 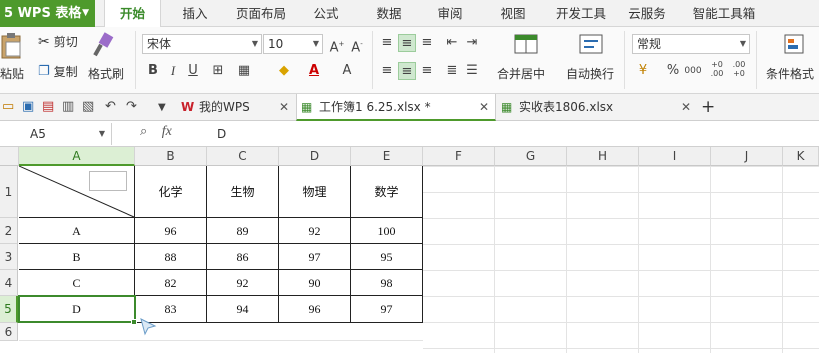 What do you see at coordinates (9, 332) in the screenshot?
I see `row-header-6: 6` at bounding box center [9, 332].